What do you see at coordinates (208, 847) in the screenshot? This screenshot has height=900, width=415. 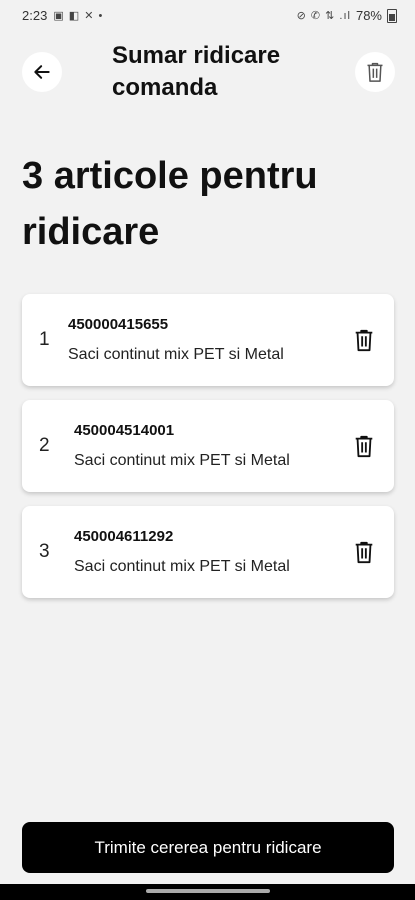 I see `submit-request-button: Trimite cererea pentru ridicare` at bounding box center [208, 847].